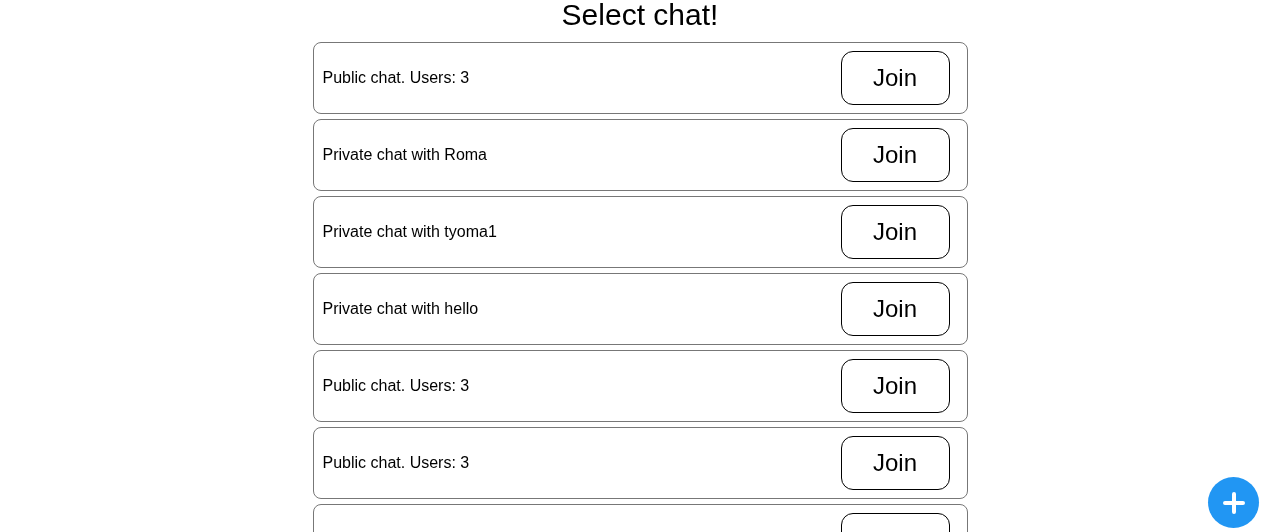 The width and height of the screenshot is (1280, 532). What do you see at coordinates (404, 155) in the screenshot?
I see `chat-name: Private chat with Roma` at bounding box center [404, 155].